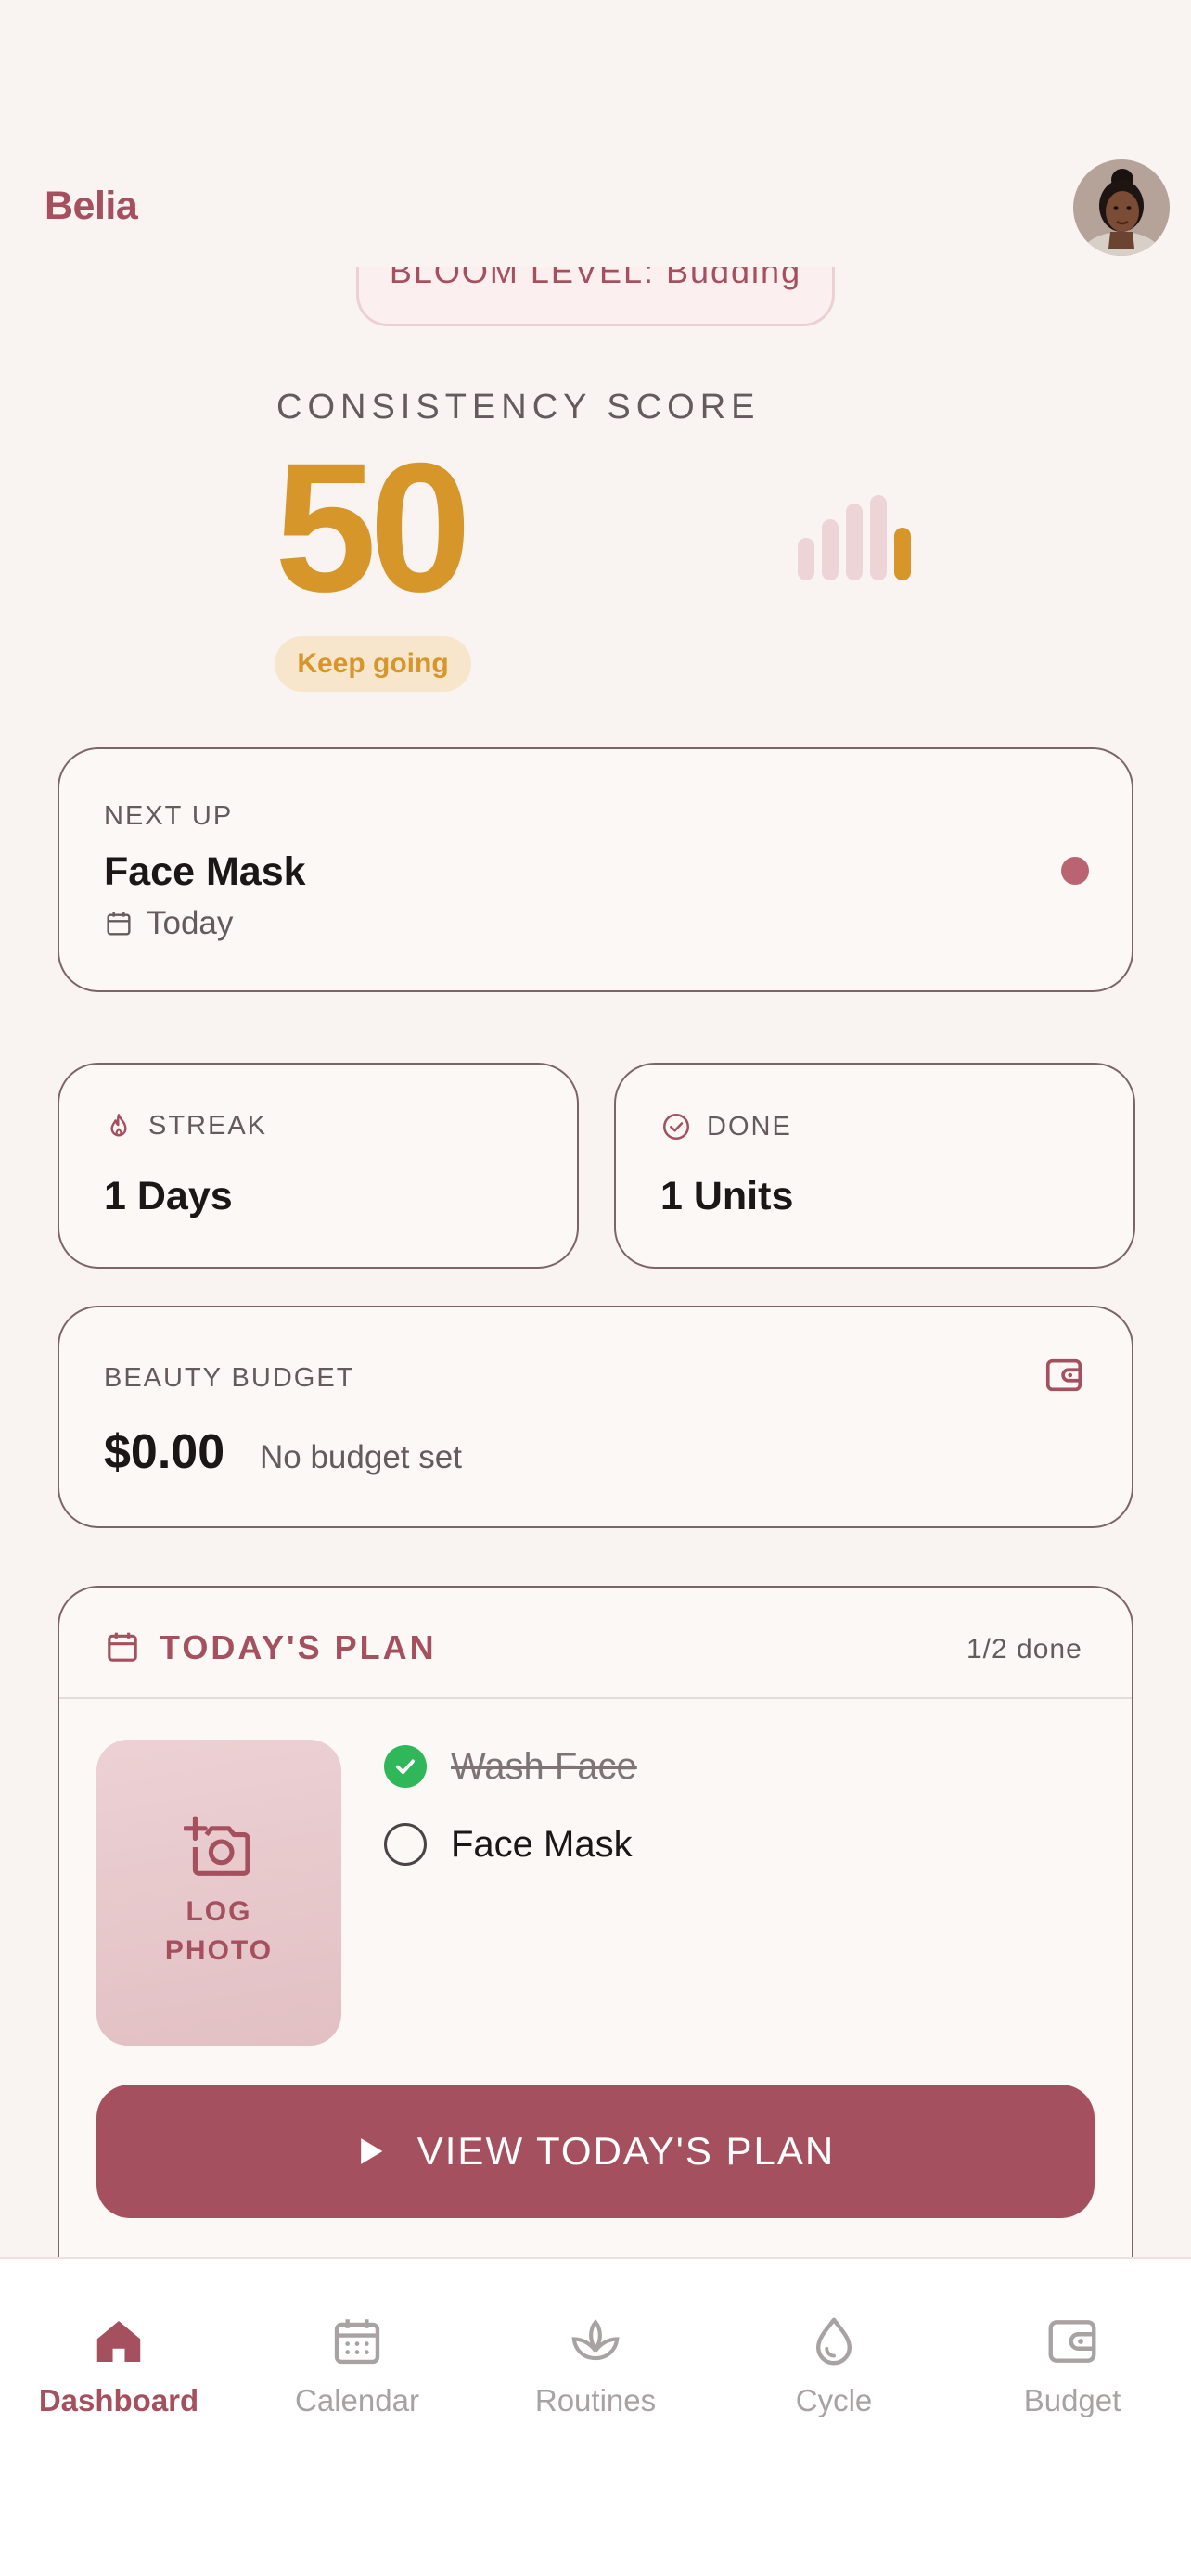 This screenshot has width=1191, height=2576. What do you see at coordinates (595, 2366) in the screenshot?
I see `nav-item-routines: Routines` at bounding box center [595, 2366].